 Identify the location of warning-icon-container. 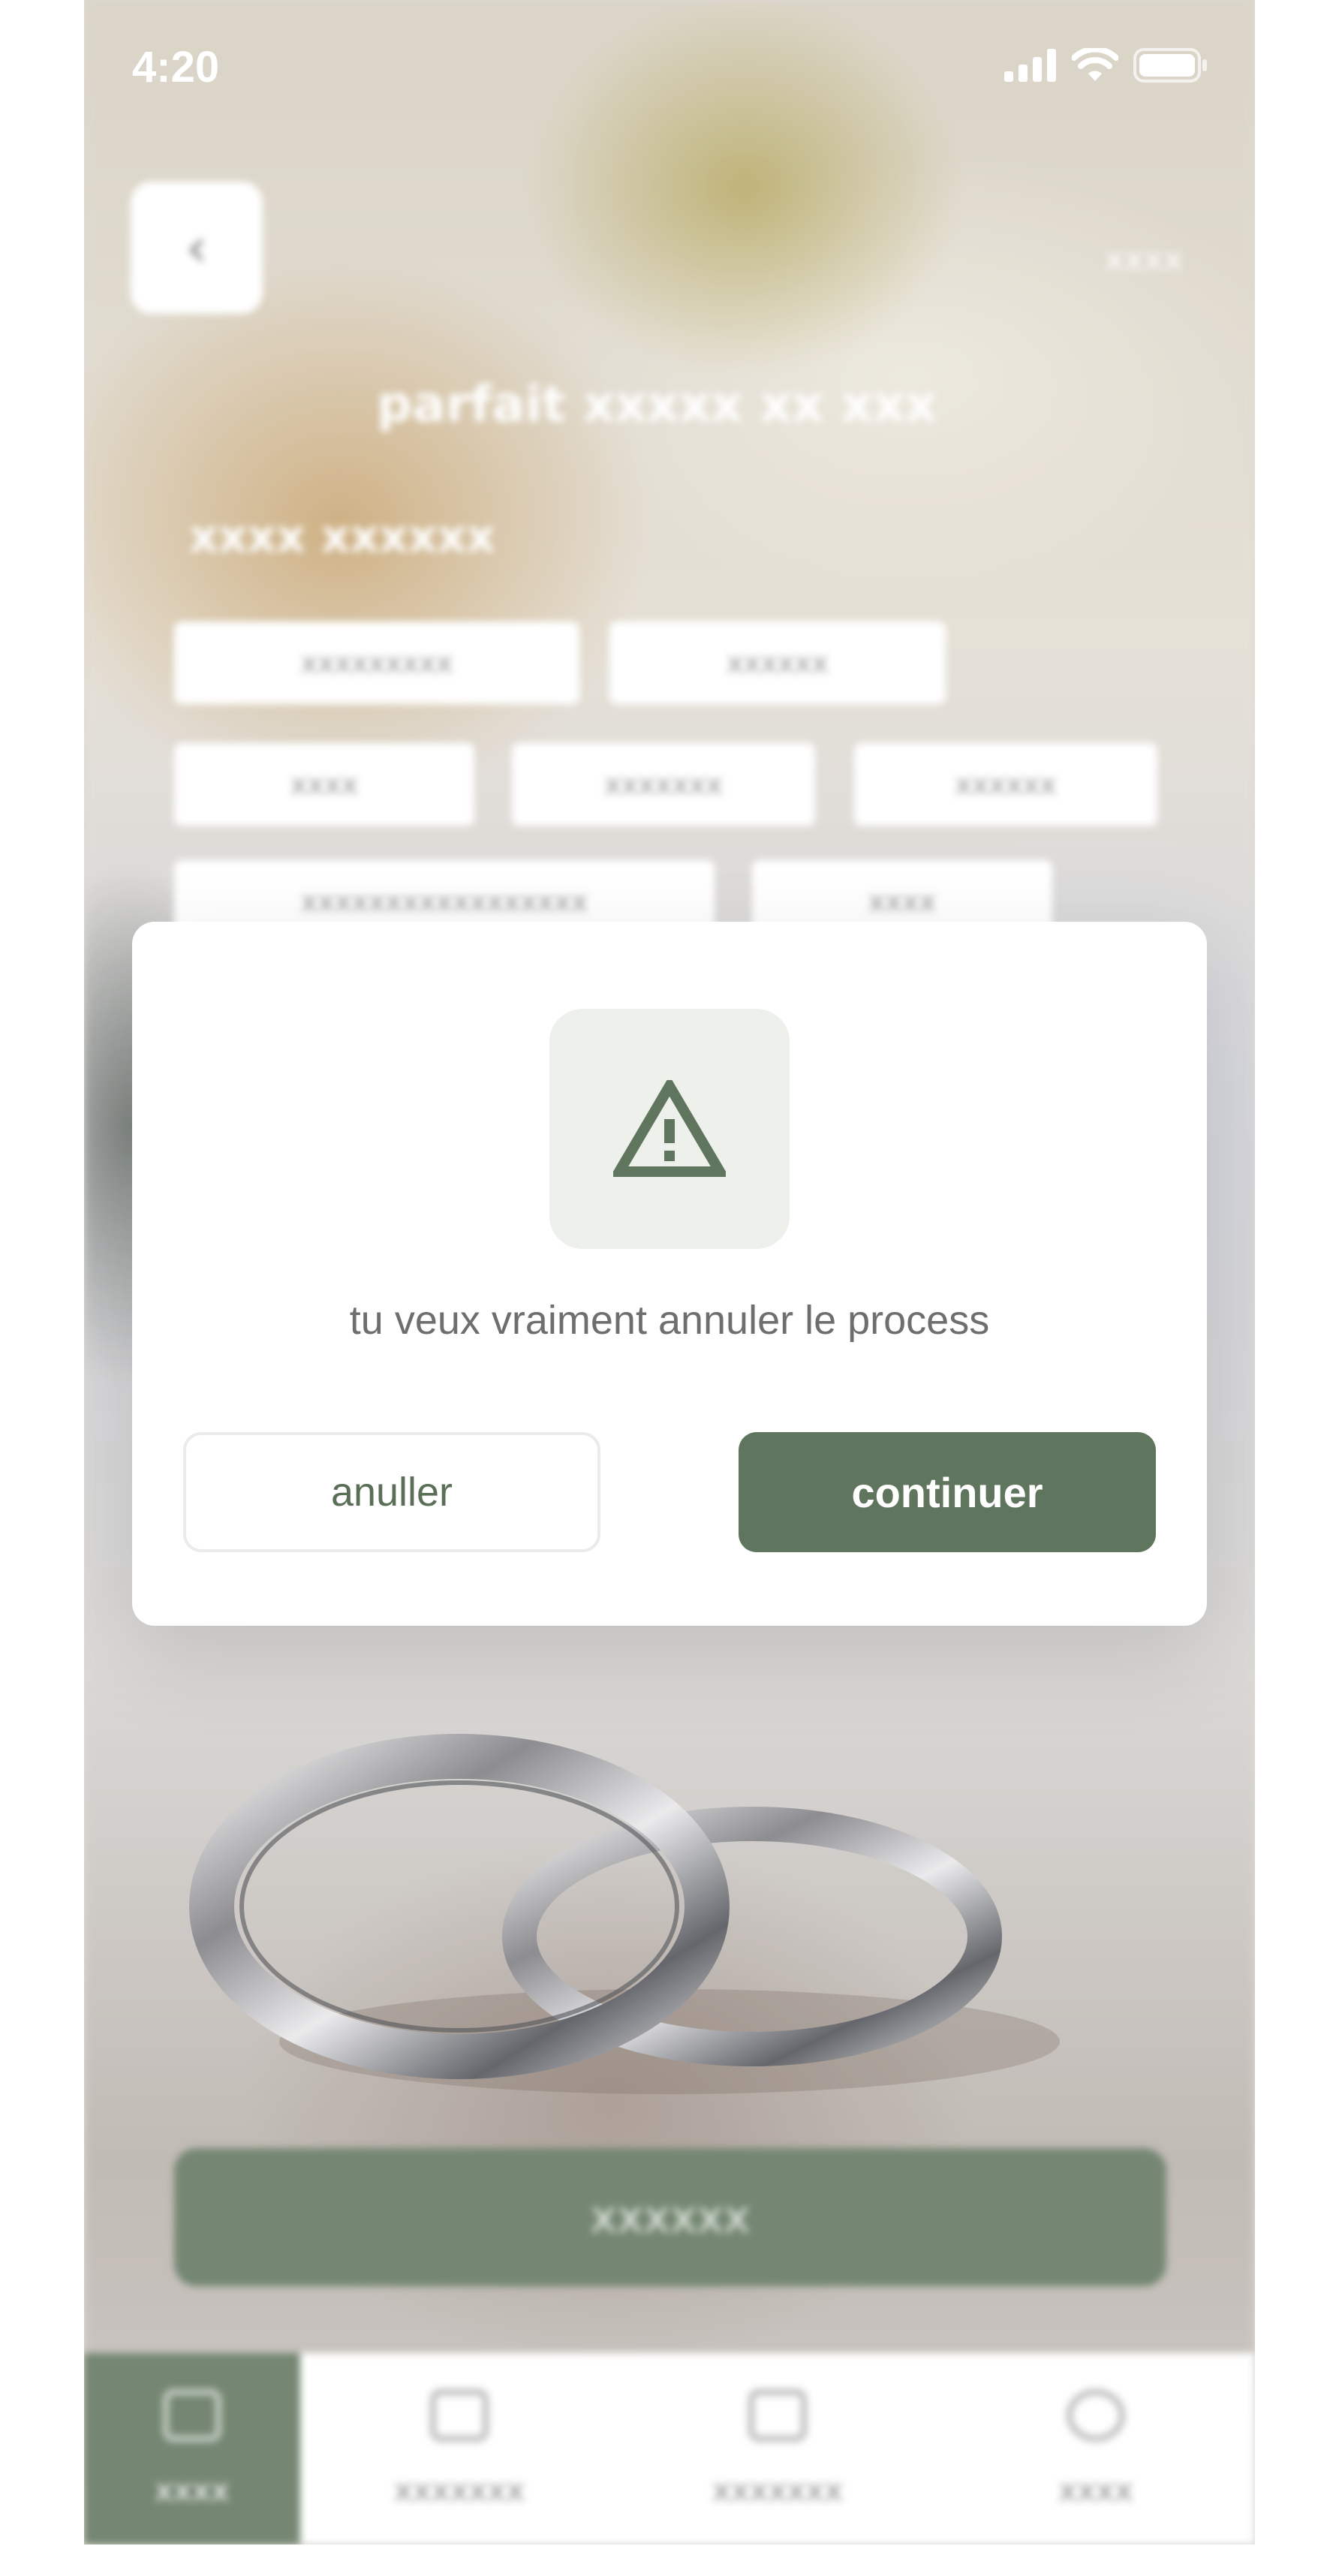
(669, 1129).